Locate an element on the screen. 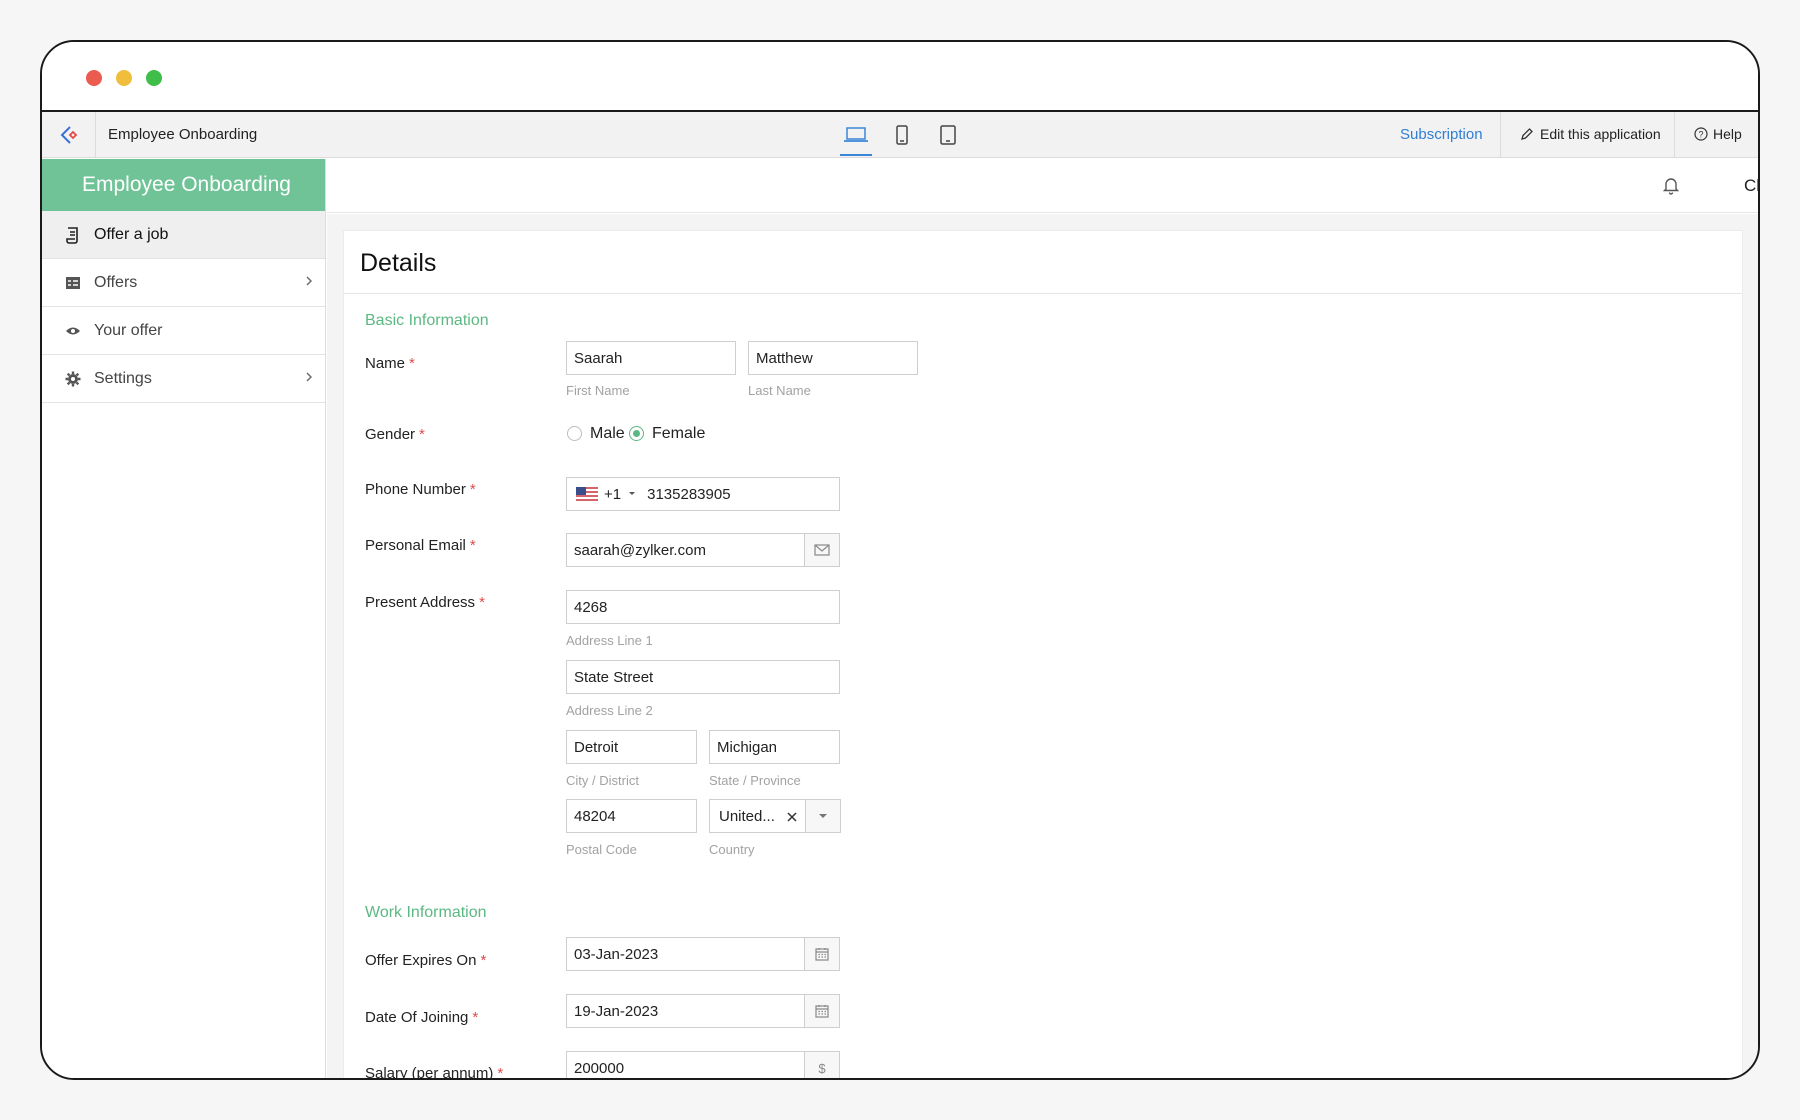 The height and width of the screenshot is (1120, 1800). email-label: Personal Email * is located at coordinates (420, 545).